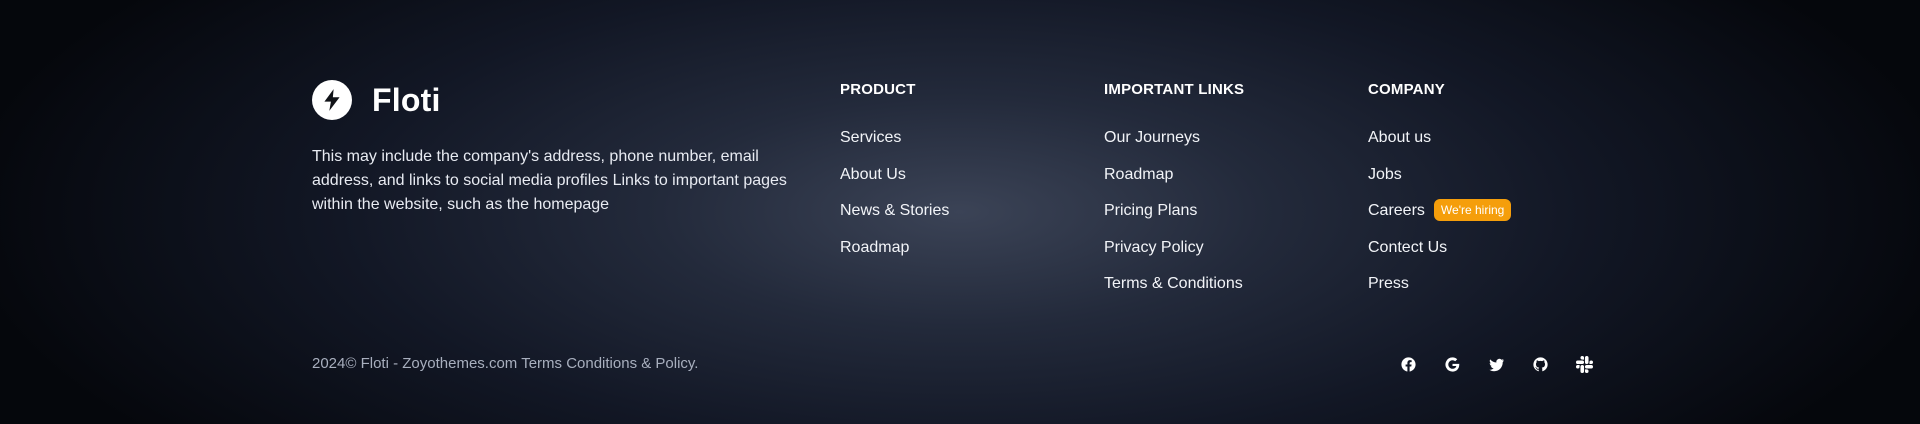  Describe the element at coordinates (1439, 292) in the screenshot. I see `footer-link-press: Press` at that location.